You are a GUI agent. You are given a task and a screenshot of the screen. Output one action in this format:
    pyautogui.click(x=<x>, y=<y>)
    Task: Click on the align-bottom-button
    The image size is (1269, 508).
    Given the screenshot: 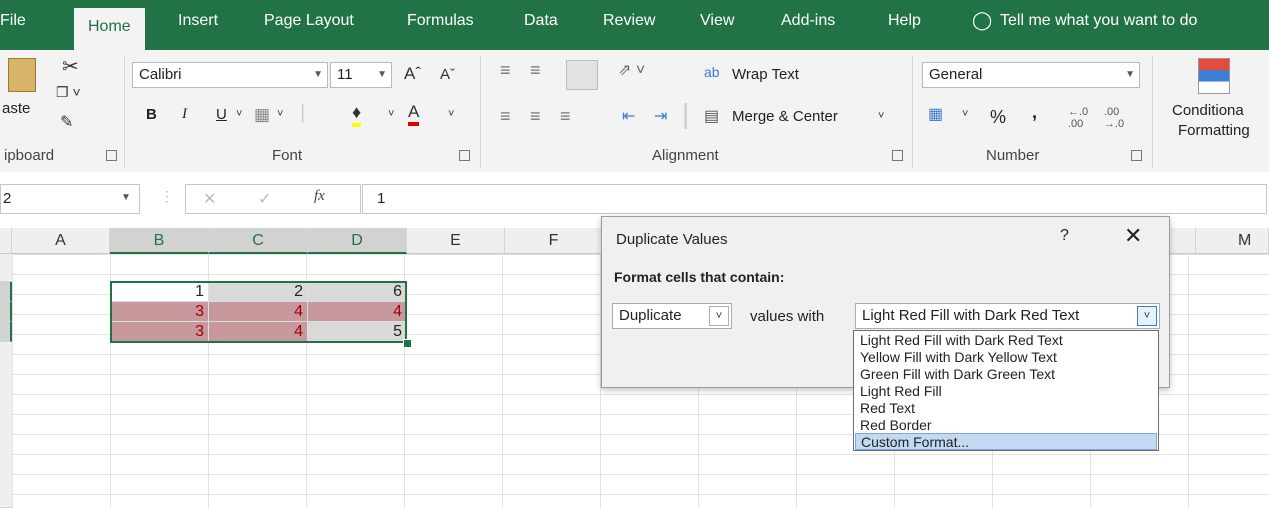 What is the action you would take?
    pyautogui.click(x=582, y=75)
    